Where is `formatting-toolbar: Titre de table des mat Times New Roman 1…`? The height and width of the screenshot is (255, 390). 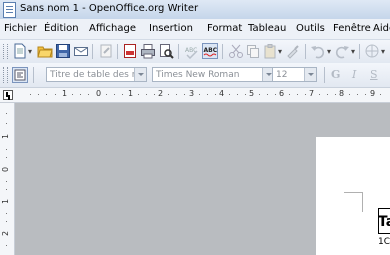 formatting-toolbar: Titre de table des mat Times New Roman 1… is located at coordinates (195, 75).